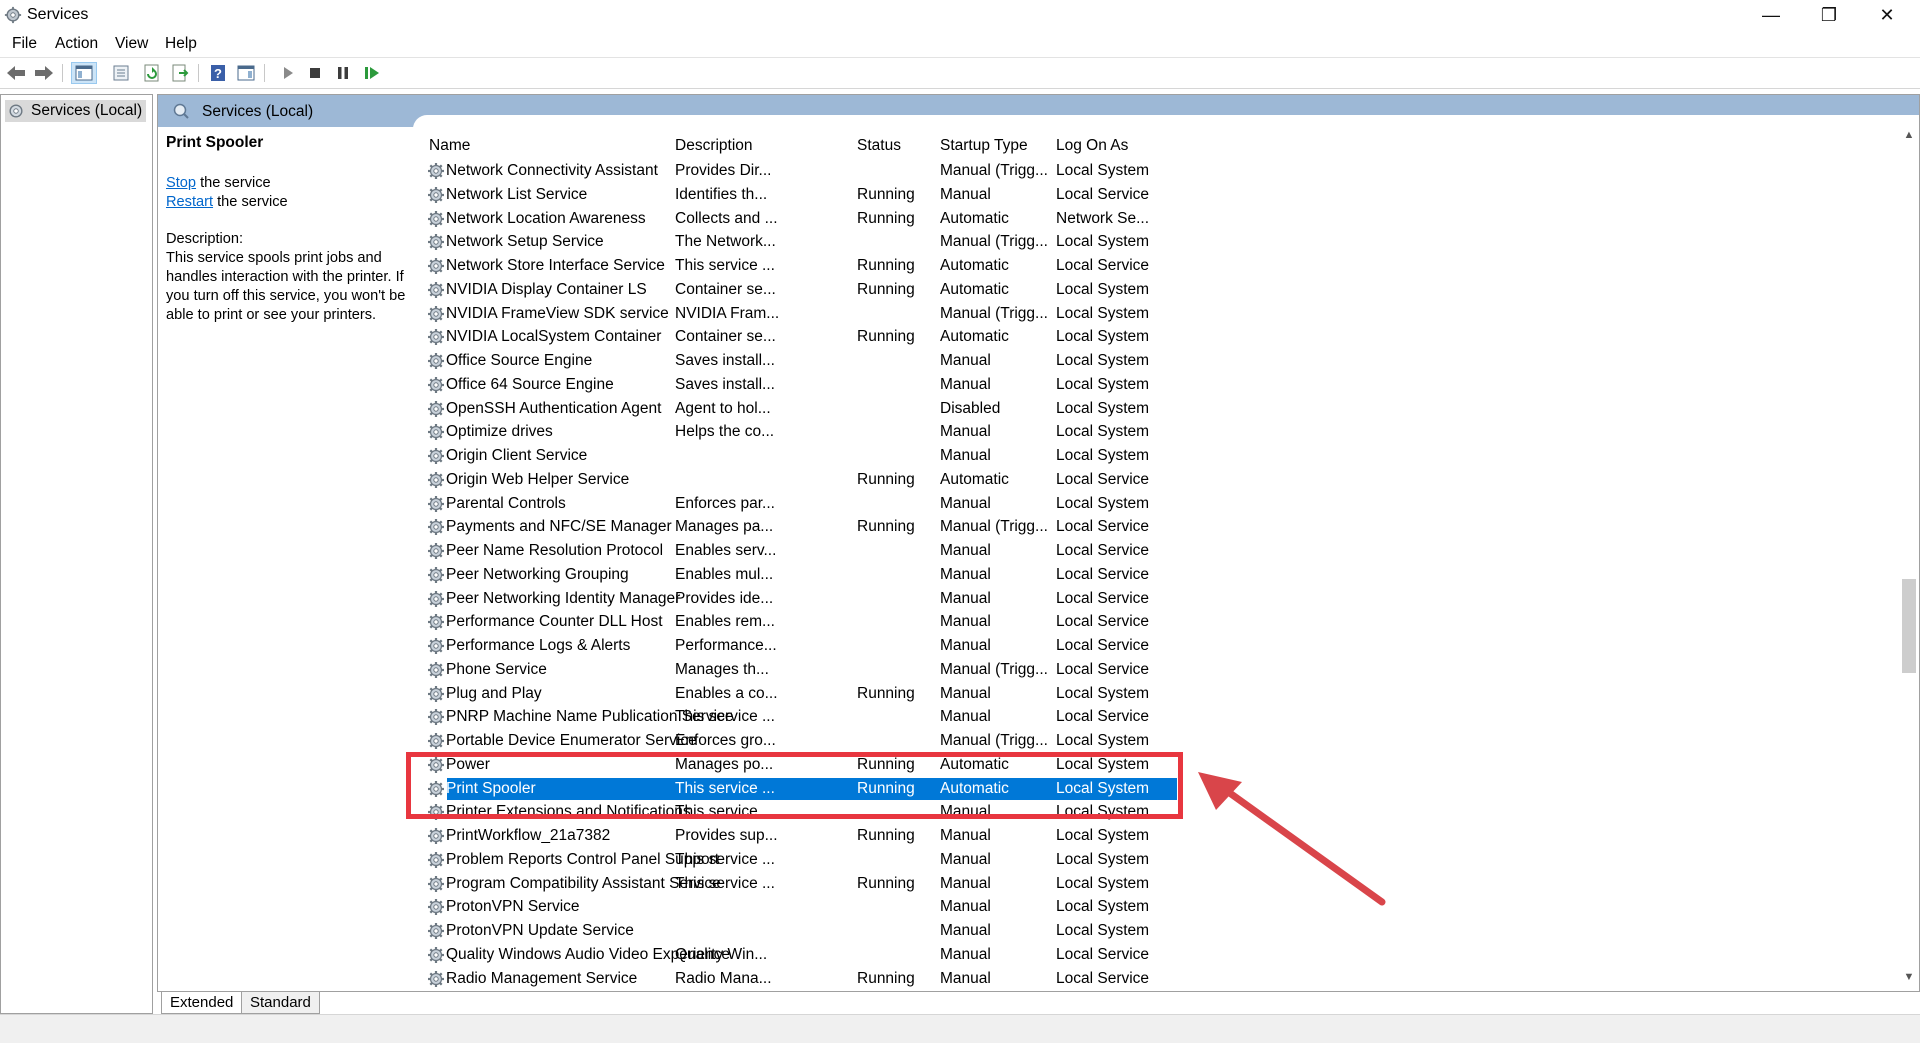 Image resolution: width=1920 pixels, height=1043 pixels. Describe the element at coordinates (288, 73) in the screenshot. I see `start-service-button` at that location.